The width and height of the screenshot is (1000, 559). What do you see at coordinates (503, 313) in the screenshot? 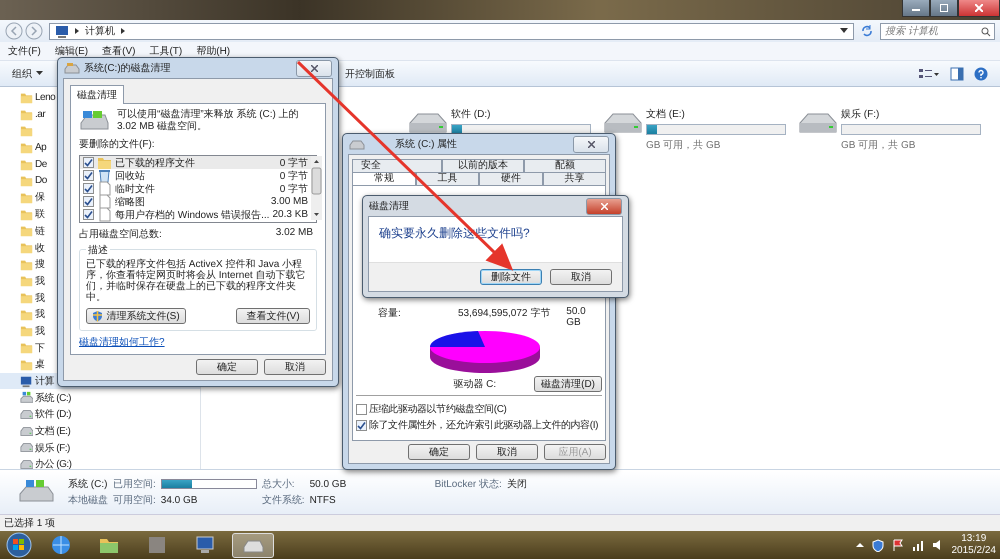
I see `field-value: 53,694,595,072 字节` at bounding box center [503, 313].